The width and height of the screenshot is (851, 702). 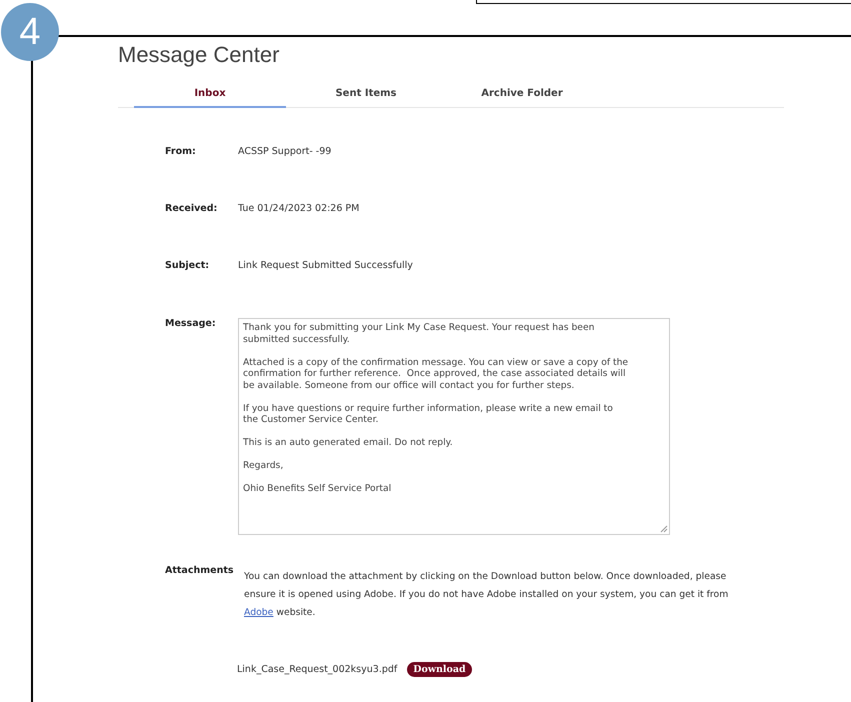 What do you see at coordinates (285, 151) in the screenshot?
I see `field-value: ACSSP Support- -99` at bounding box center [285, 151].